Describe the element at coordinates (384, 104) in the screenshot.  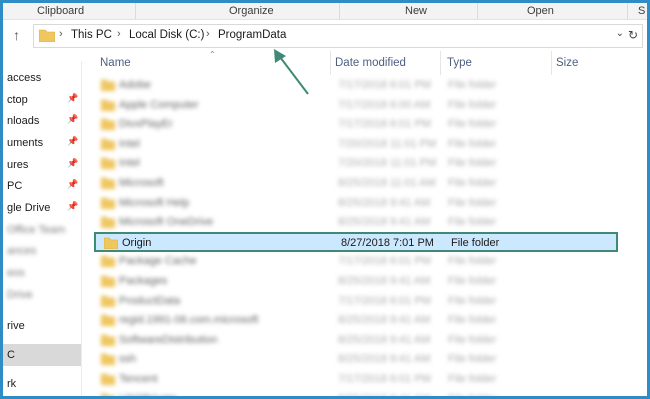
I see `file-date-modified: 7/17/2018 6:00 AM` at that location.